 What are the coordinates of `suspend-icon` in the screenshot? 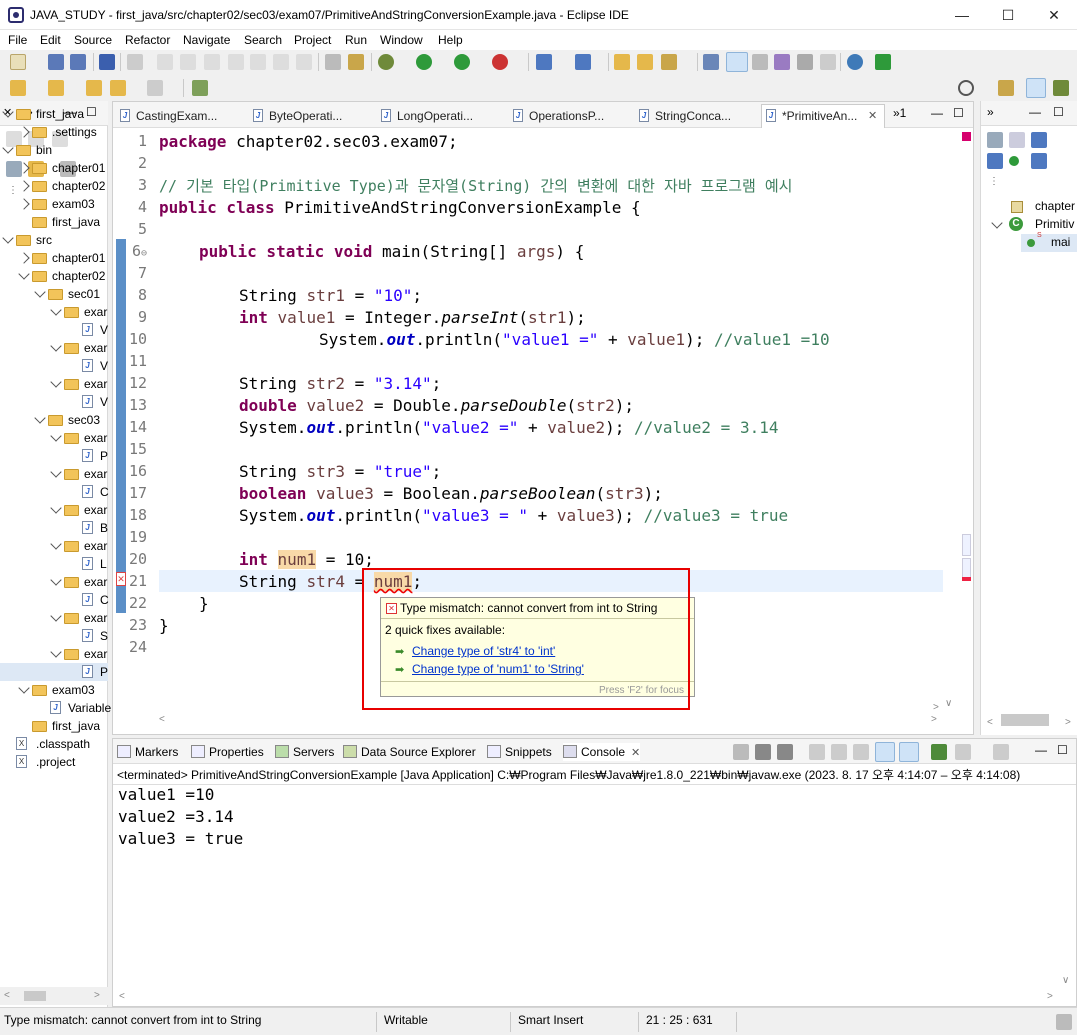 It's located at (188, 62).